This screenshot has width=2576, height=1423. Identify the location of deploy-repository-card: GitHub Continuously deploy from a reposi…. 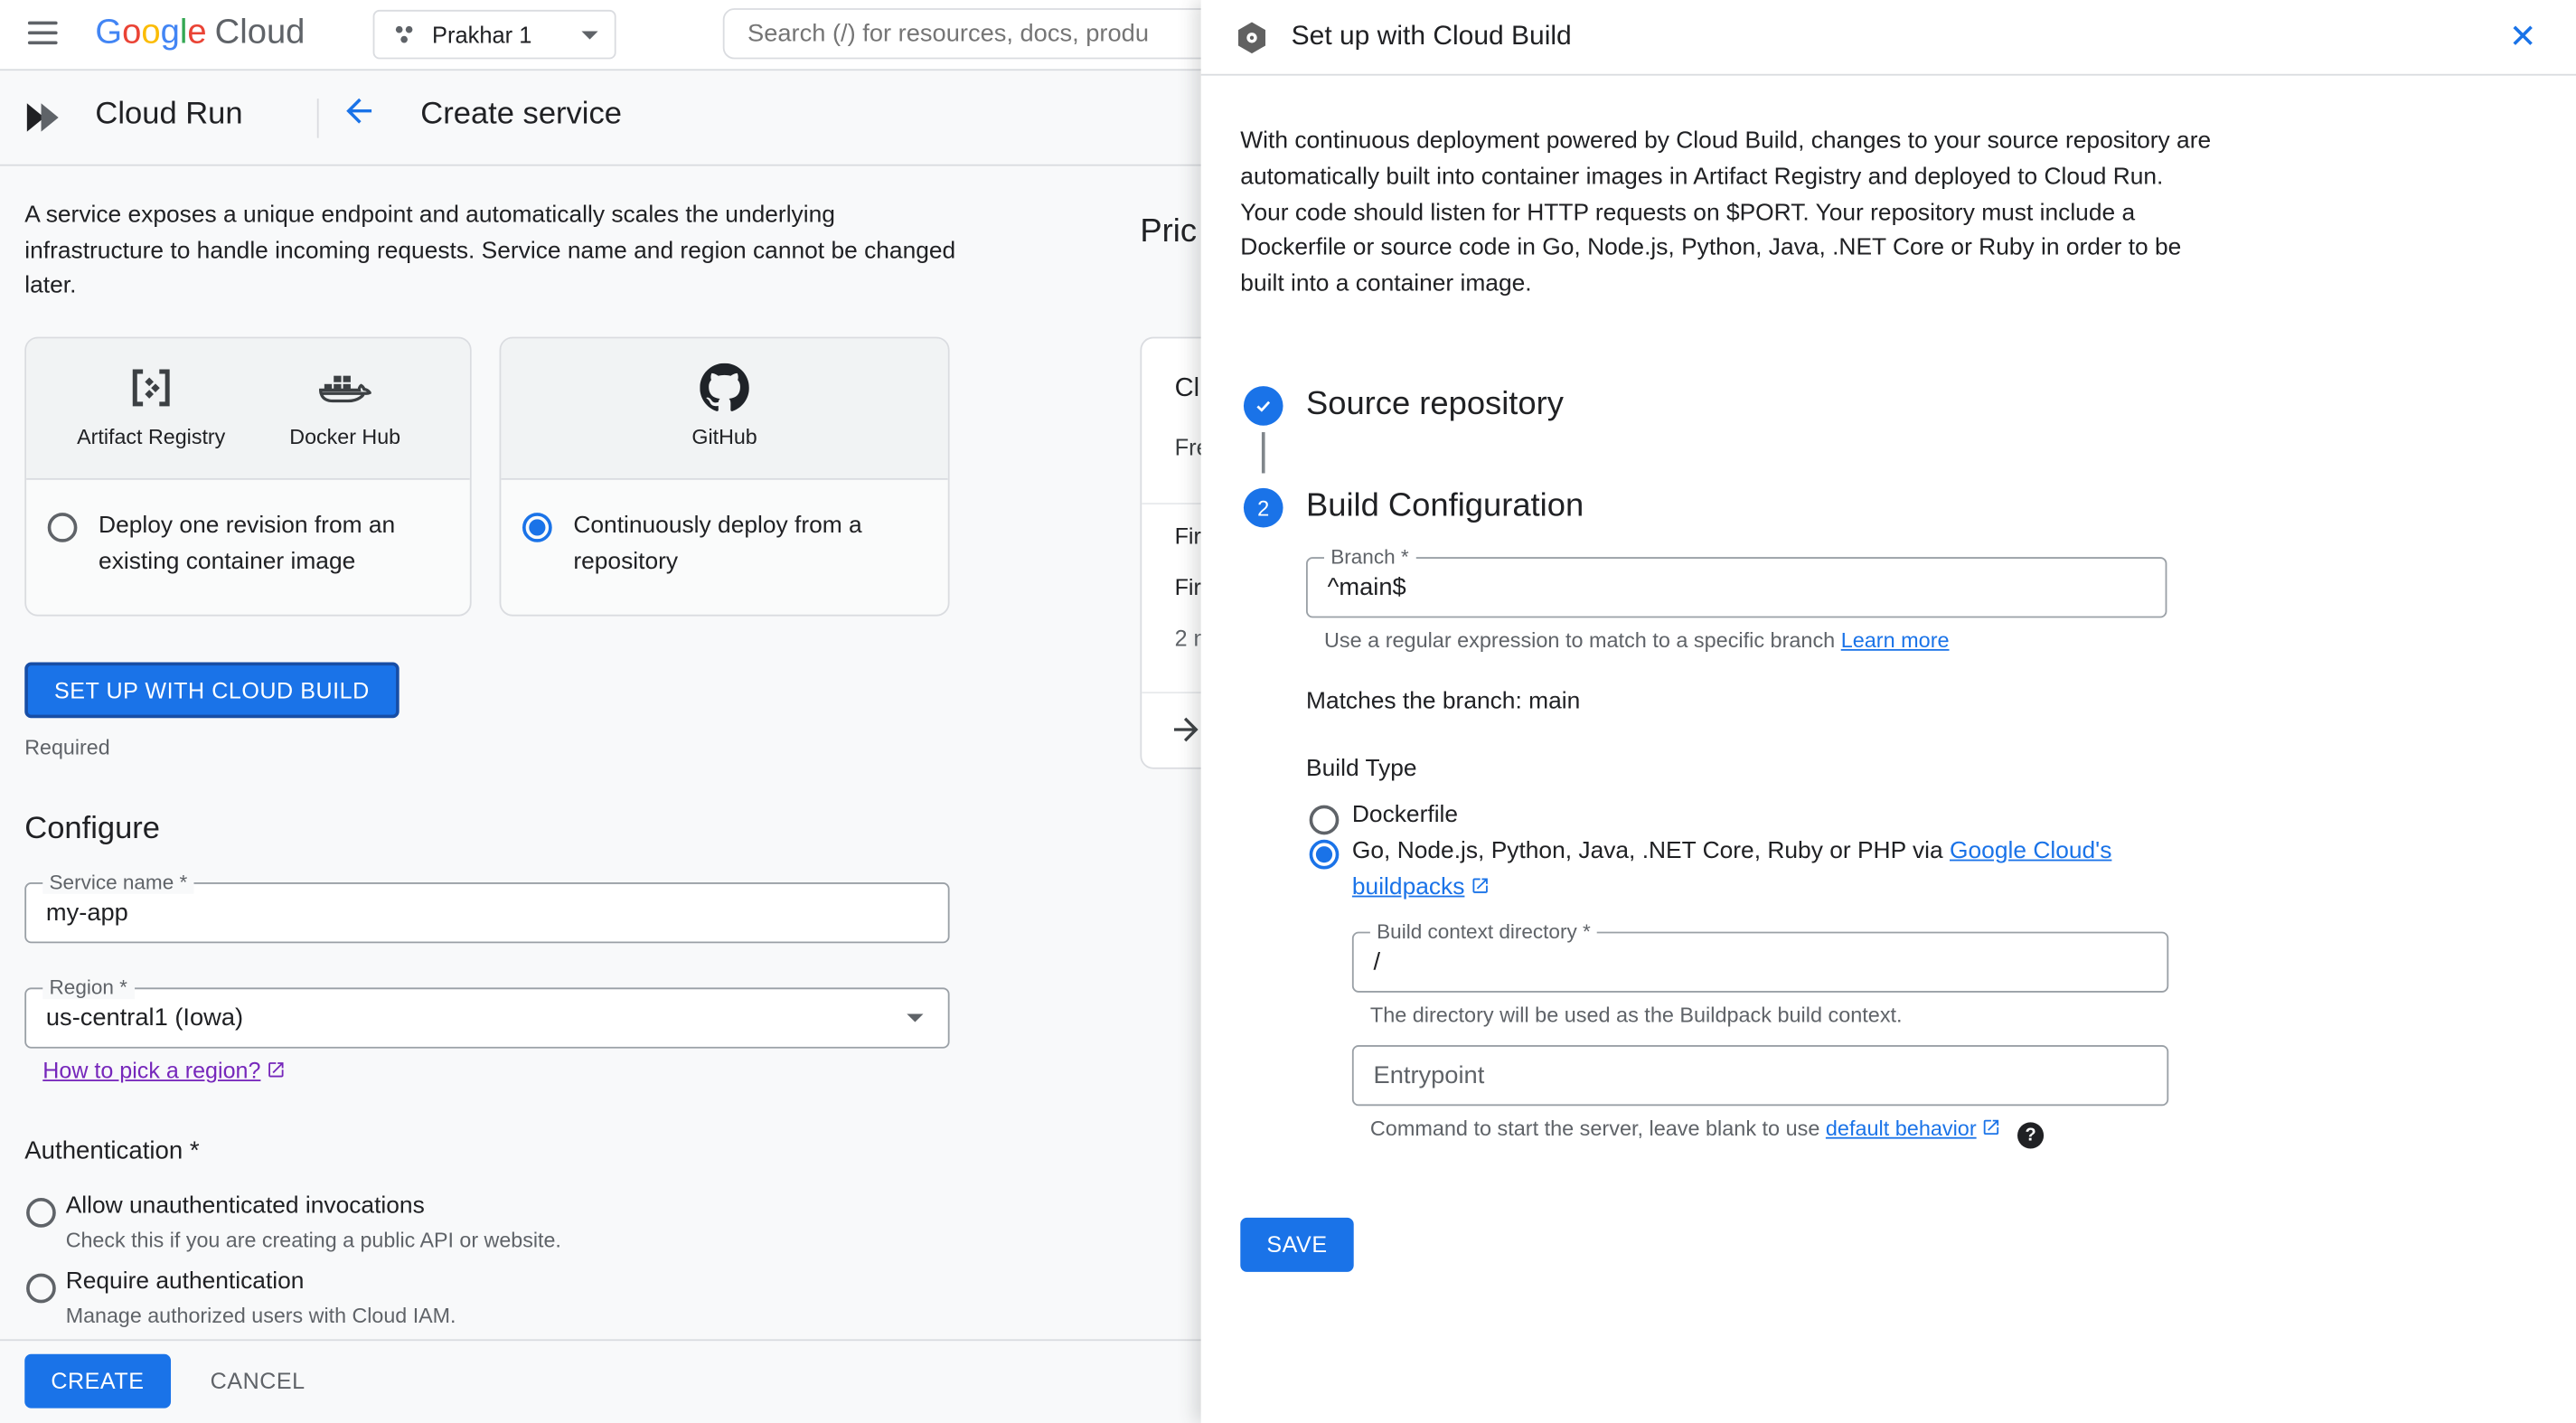
(724, 477).